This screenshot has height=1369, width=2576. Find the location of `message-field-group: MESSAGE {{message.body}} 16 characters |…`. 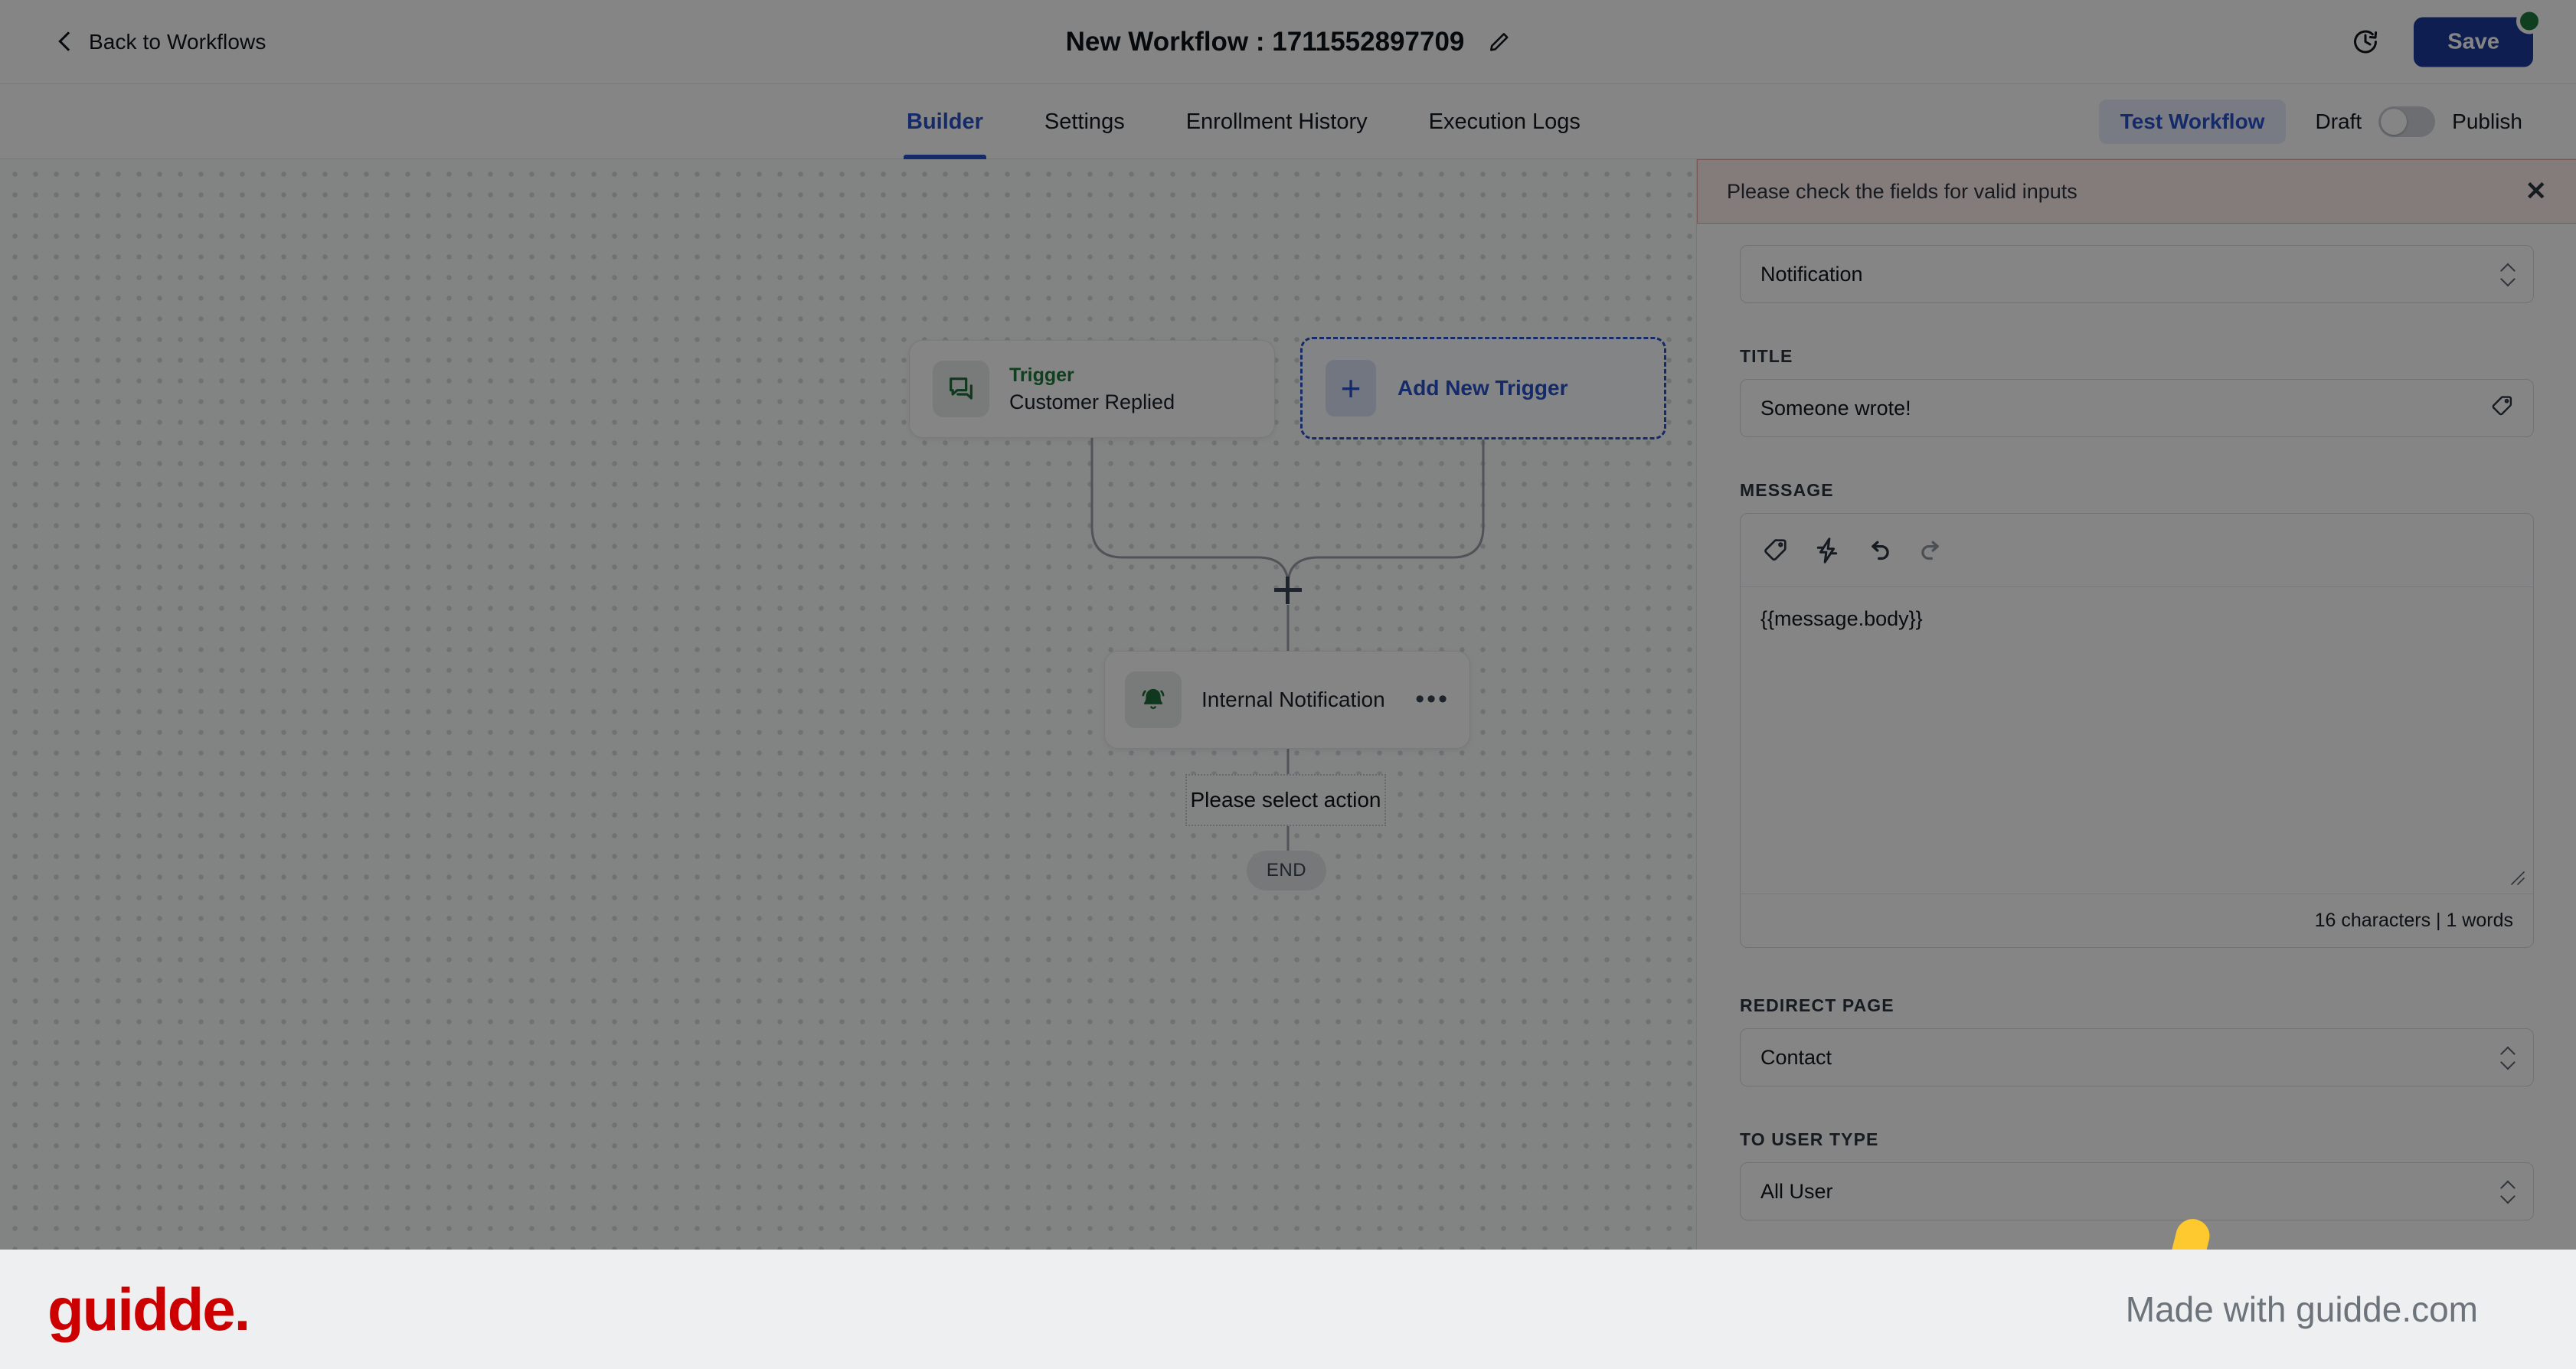

message-field-group: MESSAGE {{message.body}} 16 characters |… is located at coordinates (2137, 714).